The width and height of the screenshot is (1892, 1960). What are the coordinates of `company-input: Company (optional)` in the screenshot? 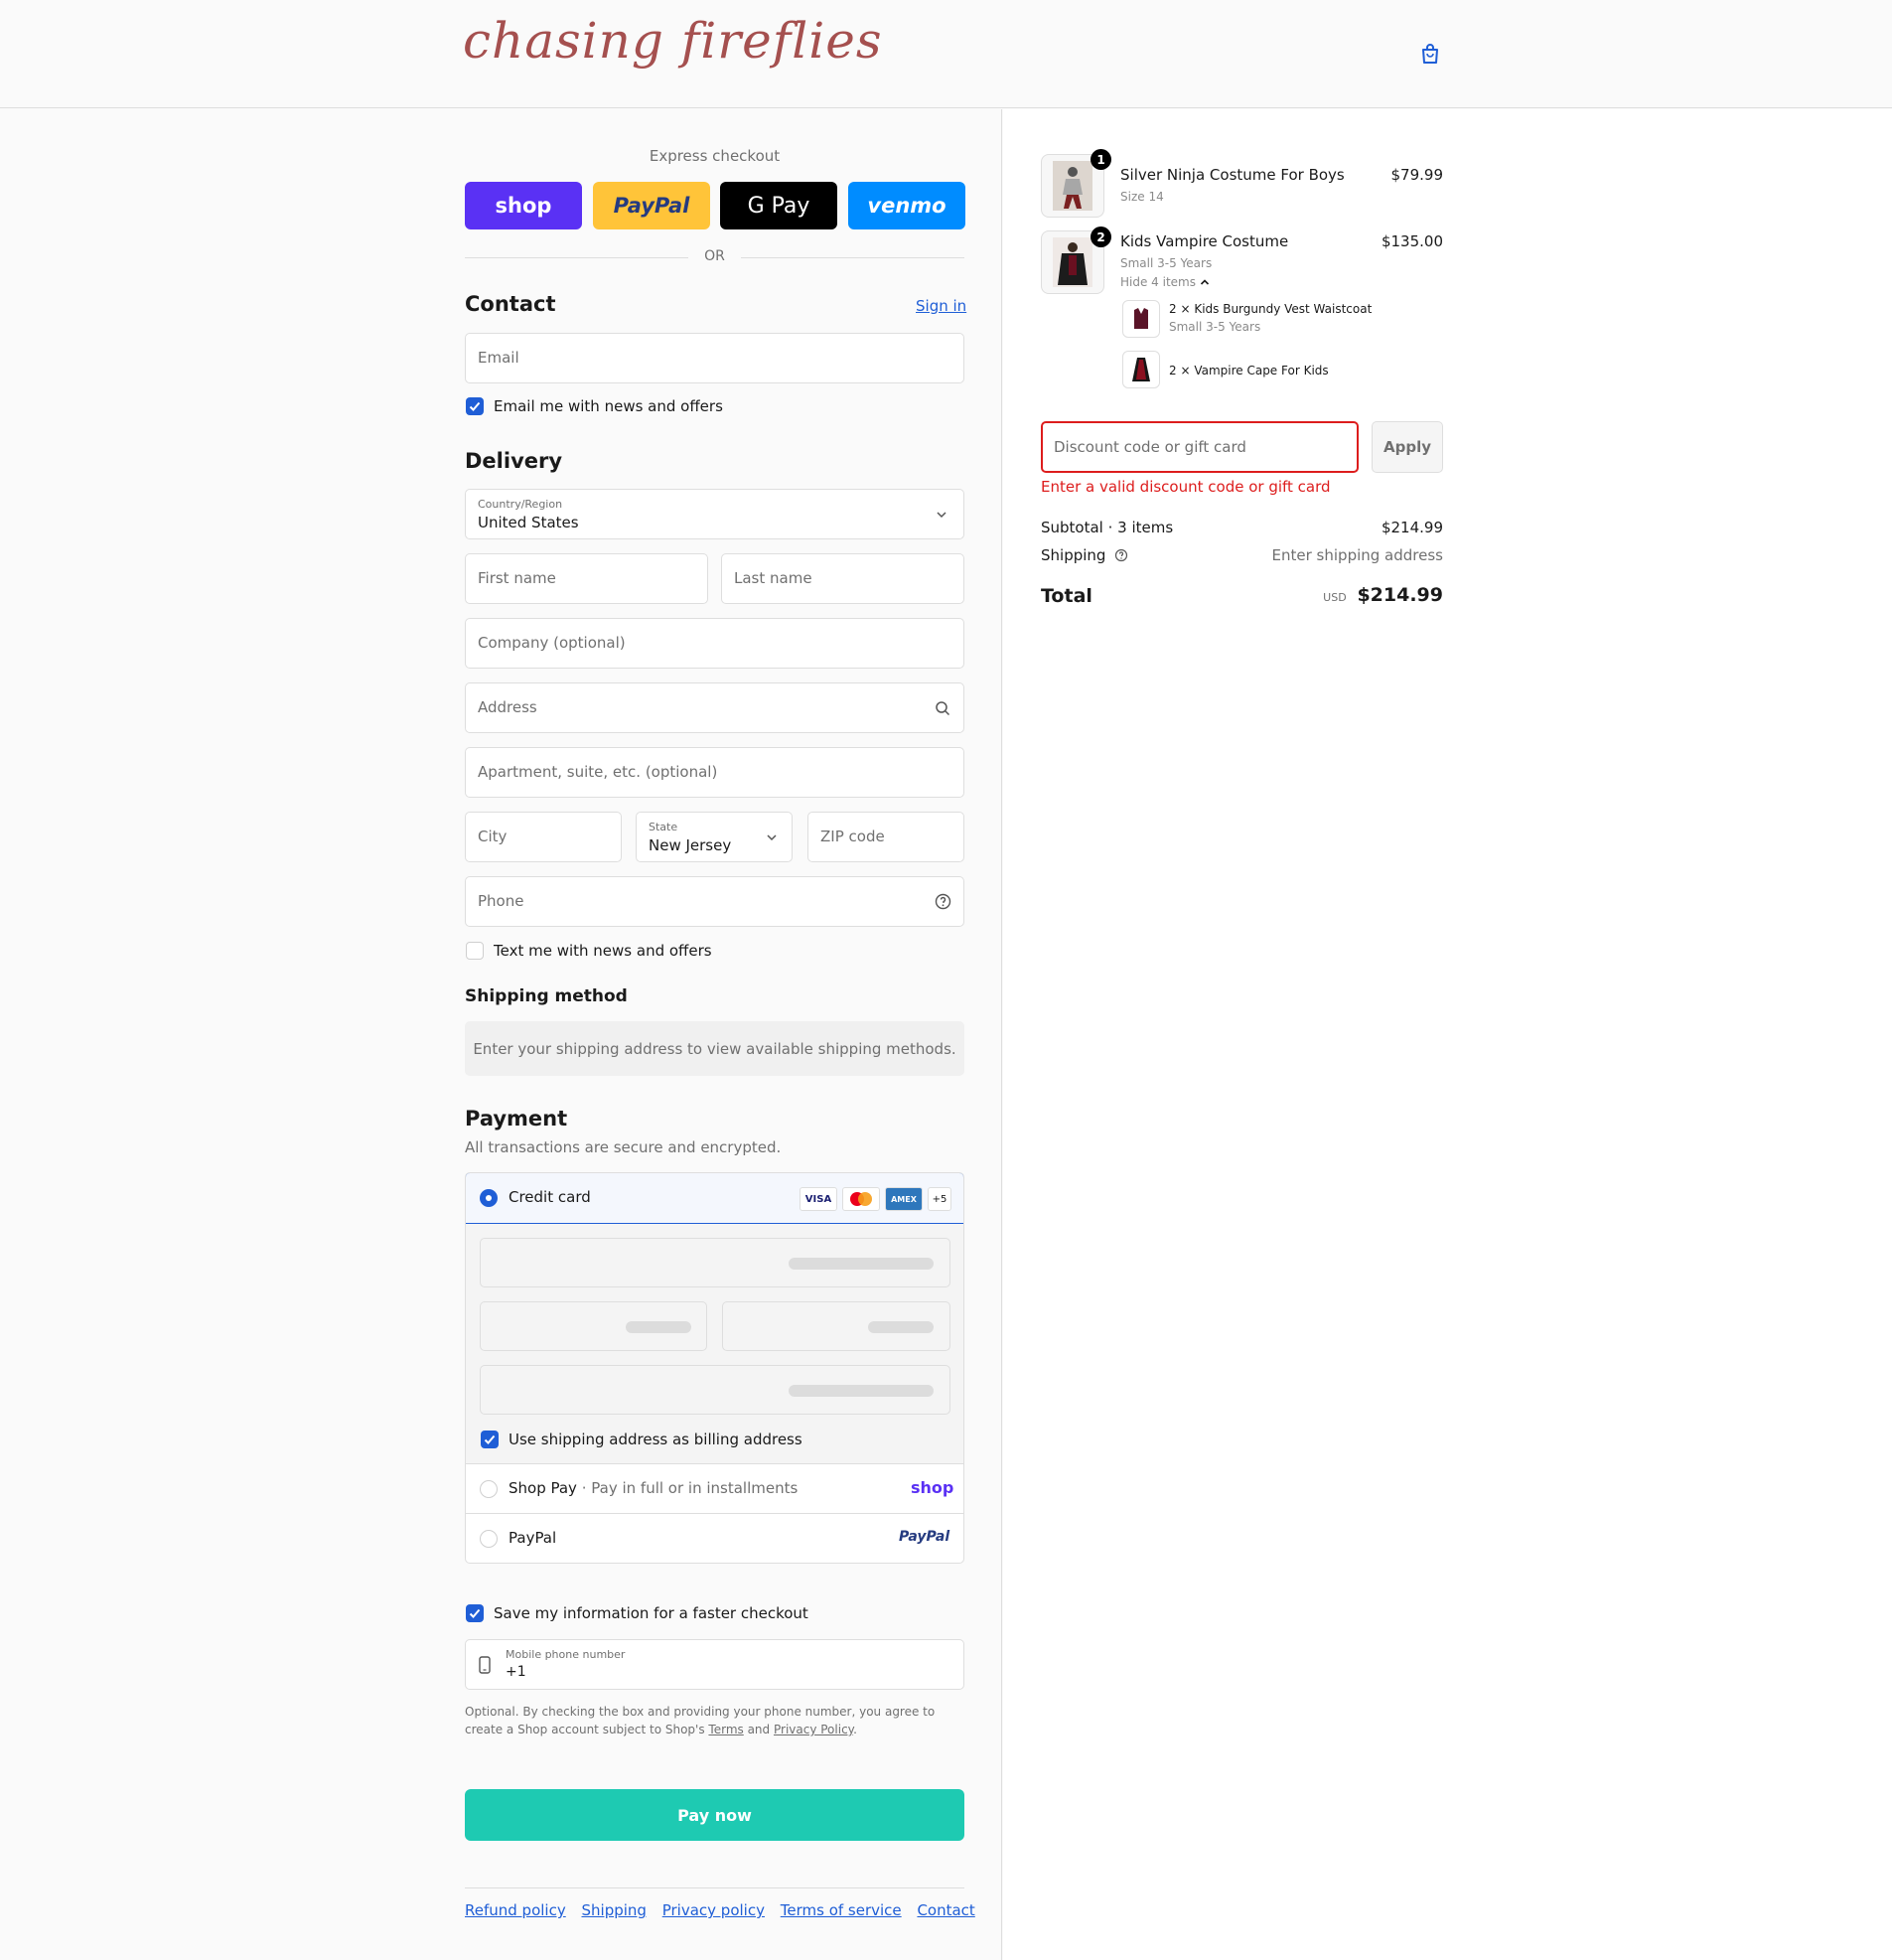 It's located at (714, 643).